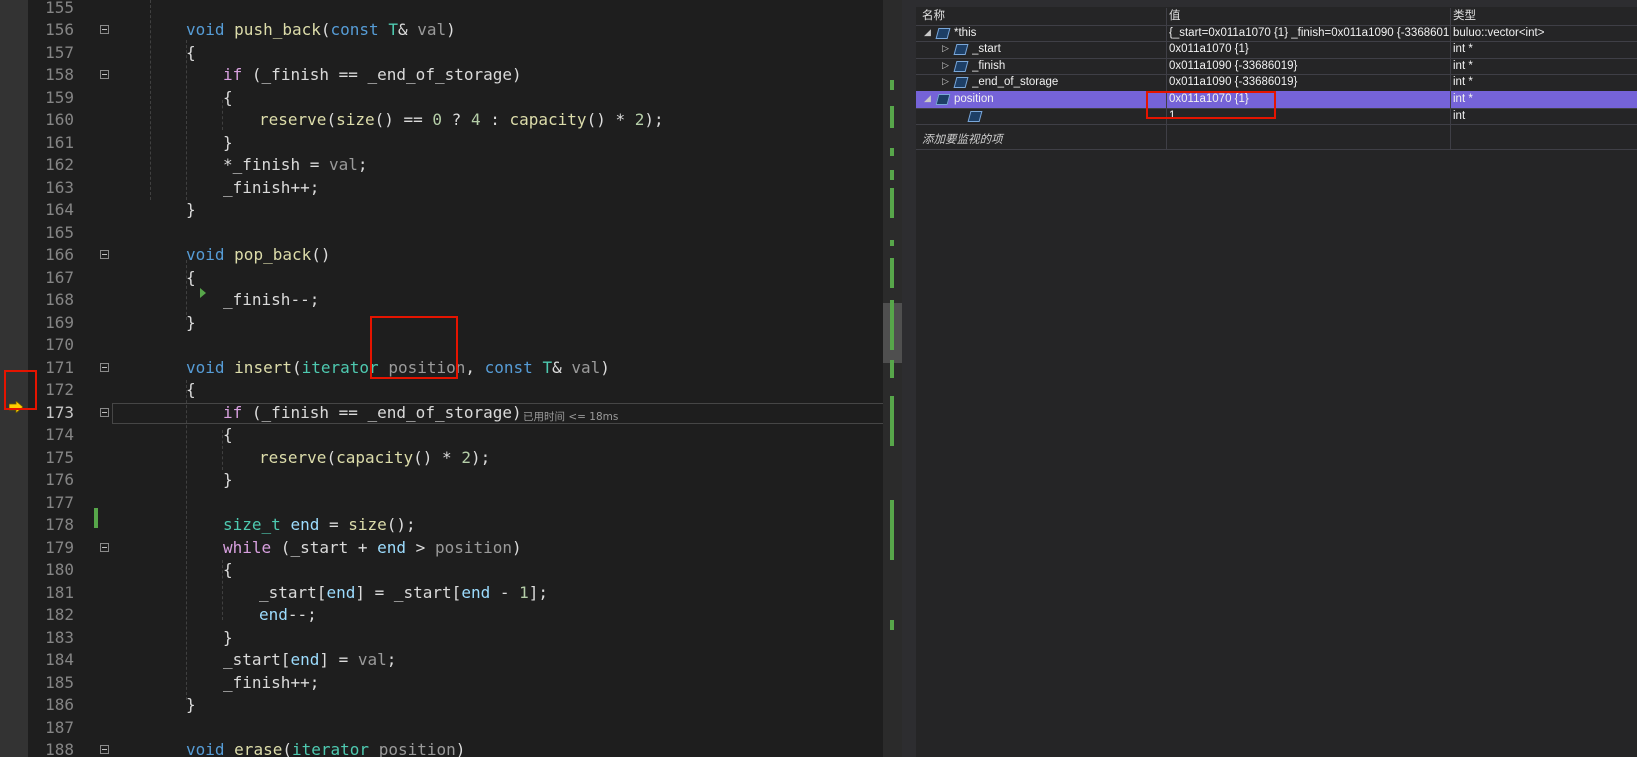 Image resolution: width=1637 pixels, height=757 pixels. Describe the element at coordinates (1276, 141) in the screenshot. I see `add-watch-row: 添加要监视的项` at that location.